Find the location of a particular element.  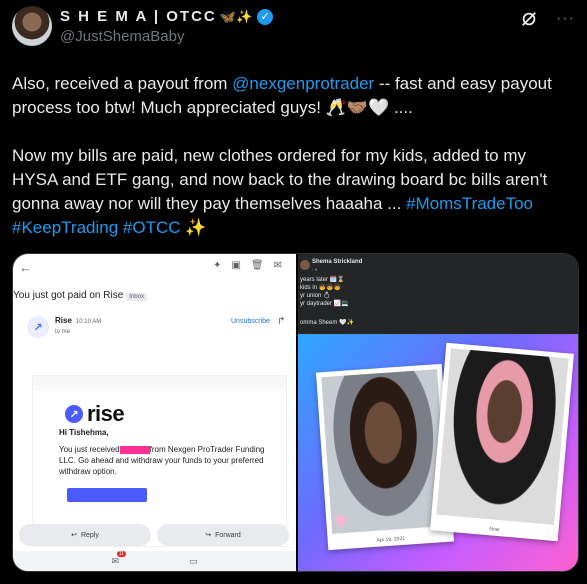

redaction is located at coordinates (134, 449).